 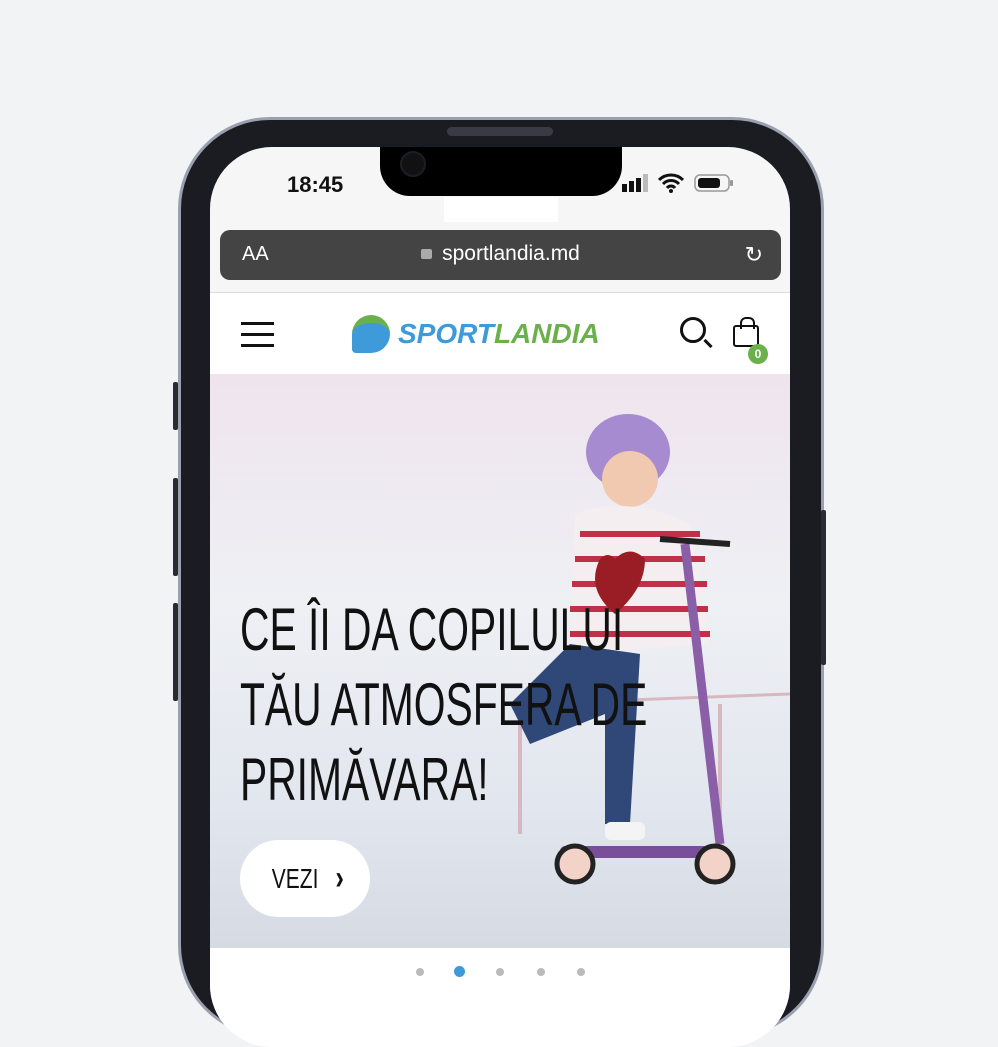 I want to click on vezi-button: VEZI ›, so click(x=305, y=878).